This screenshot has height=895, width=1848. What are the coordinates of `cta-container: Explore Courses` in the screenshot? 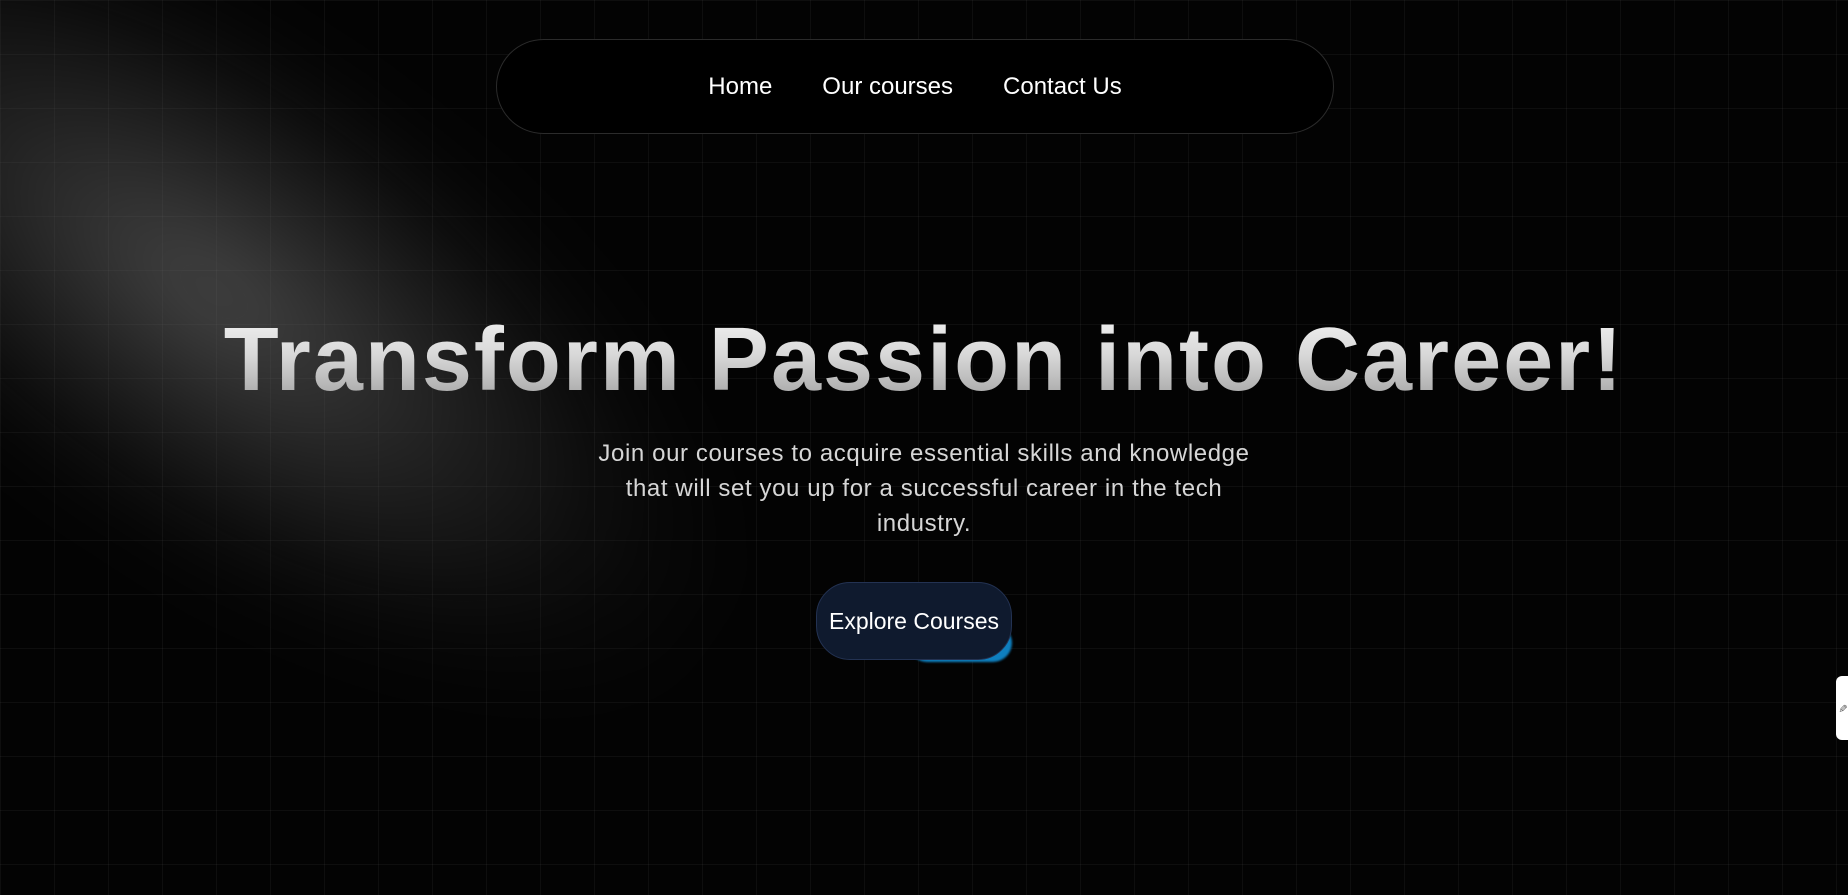 It's located at (915, 622).